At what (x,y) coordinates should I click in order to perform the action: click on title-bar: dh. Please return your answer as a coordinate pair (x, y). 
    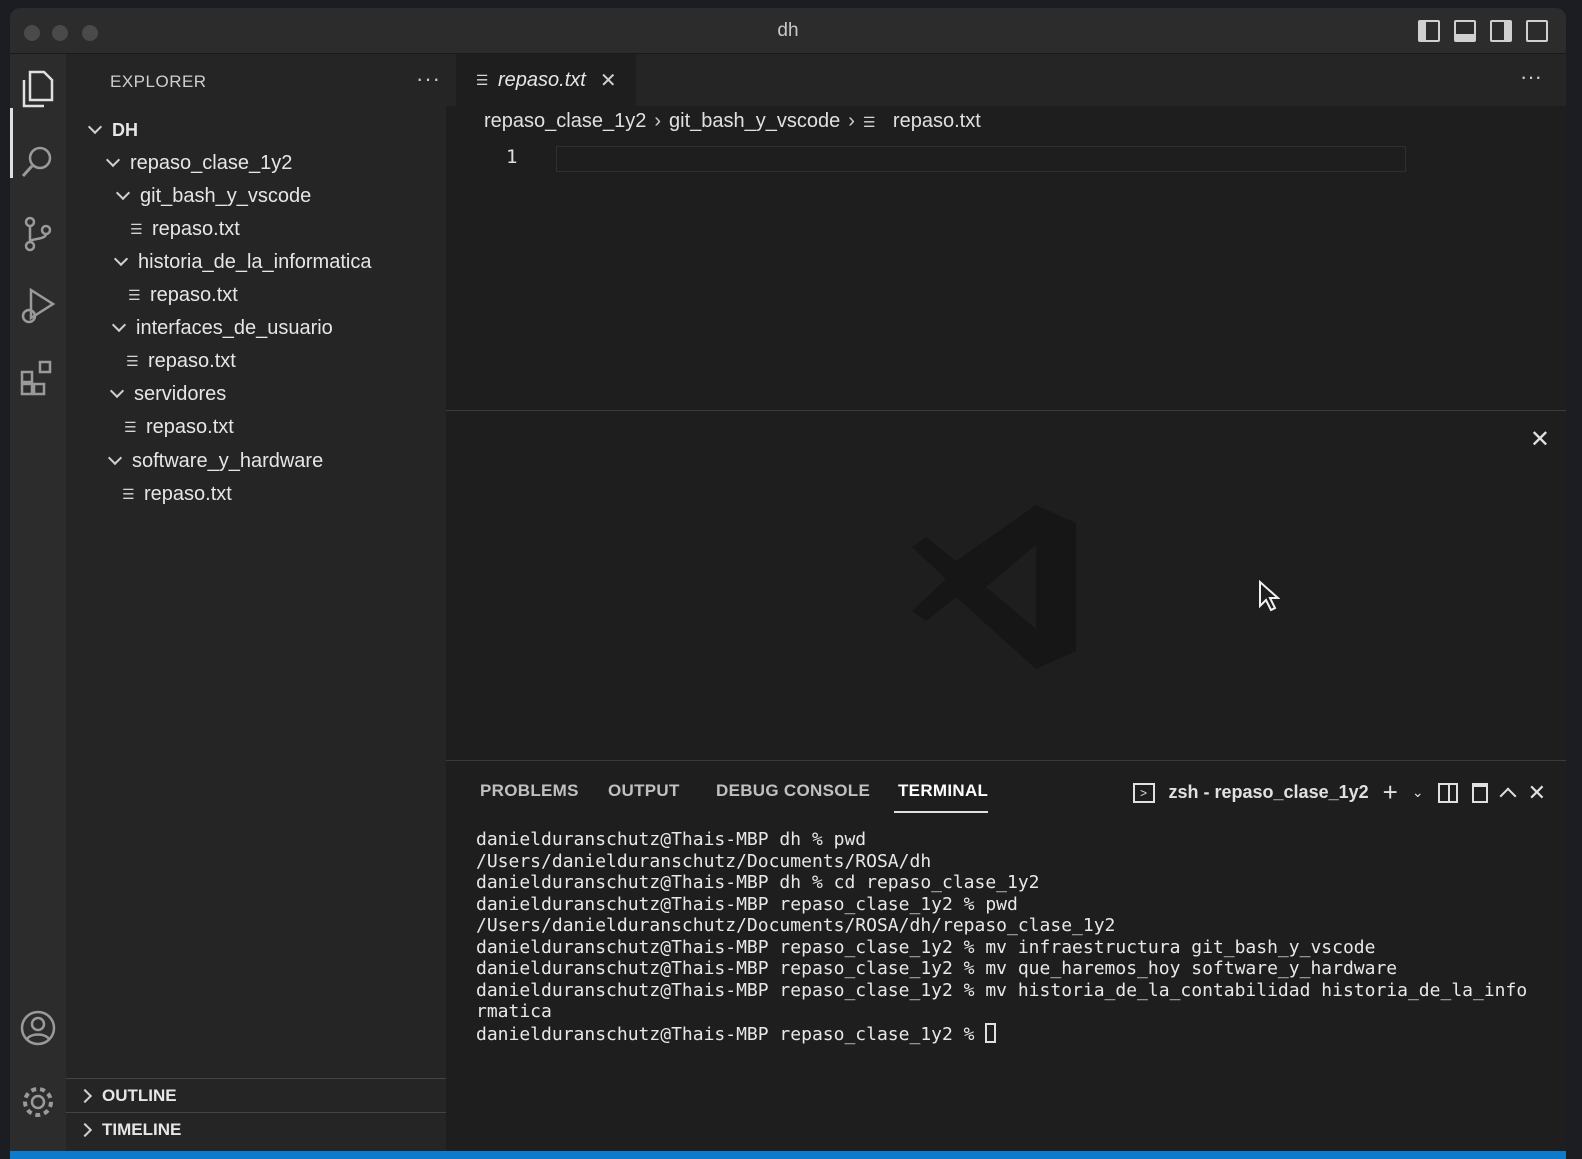
    Looking at the image, I should click on (788, 31).